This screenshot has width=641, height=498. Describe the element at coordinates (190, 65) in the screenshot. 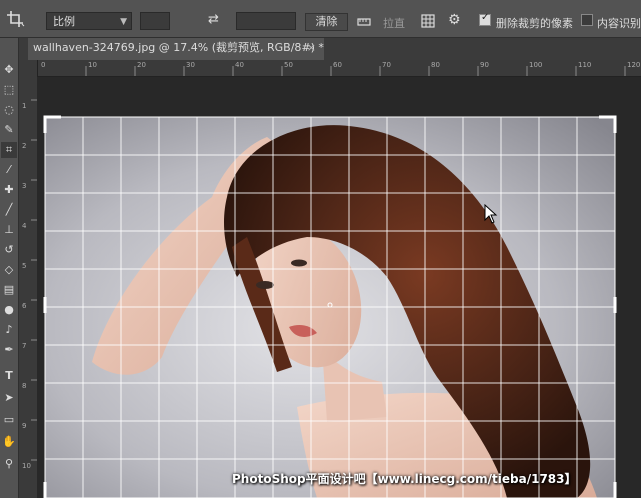

I see `ruler-tick-label: 30` at that location.